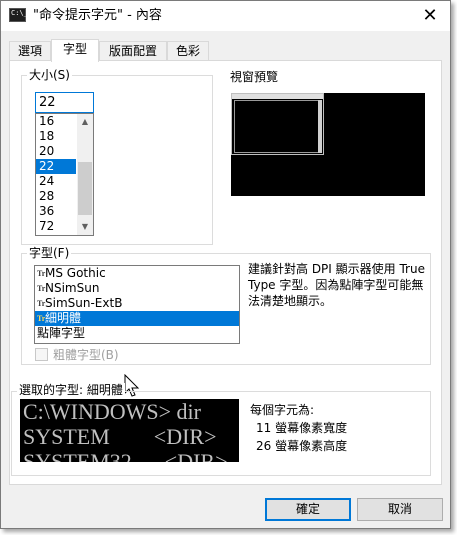  I want to click on scroll-up-icon: ▲, so click(85, 122).